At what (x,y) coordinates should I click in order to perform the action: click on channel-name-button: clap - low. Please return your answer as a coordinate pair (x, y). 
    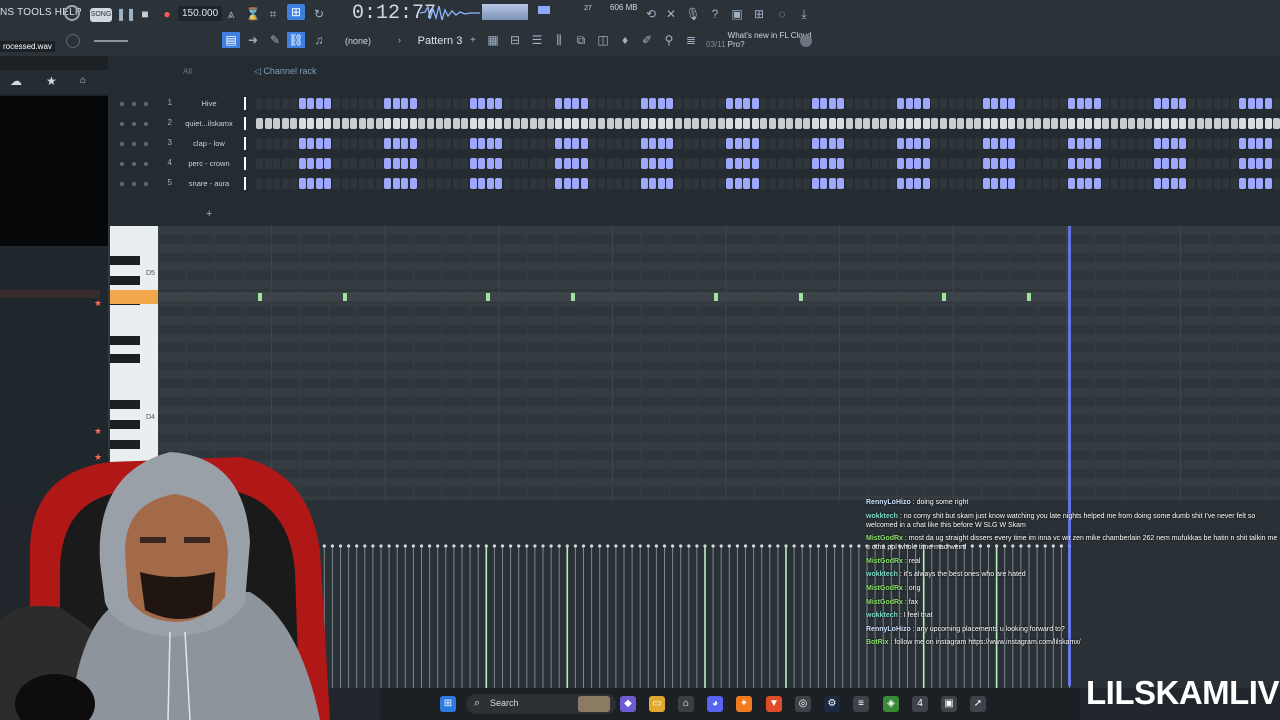
    Looking at the image, I should click on (209, 143).